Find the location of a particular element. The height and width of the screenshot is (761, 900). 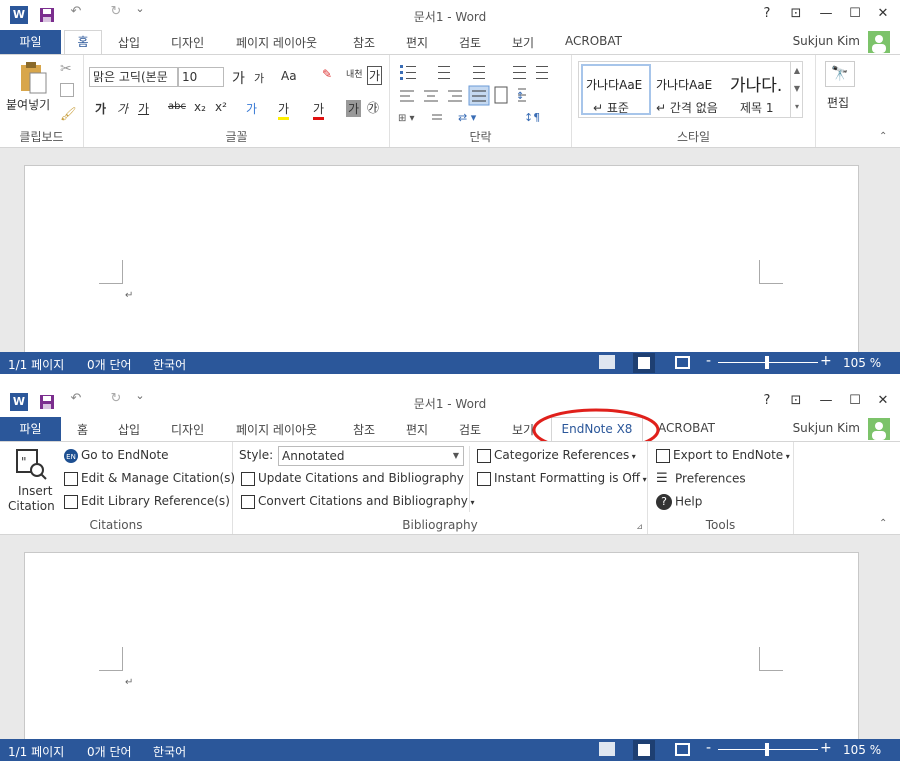

insert-label: Insert is located at coordinates (35, 491).